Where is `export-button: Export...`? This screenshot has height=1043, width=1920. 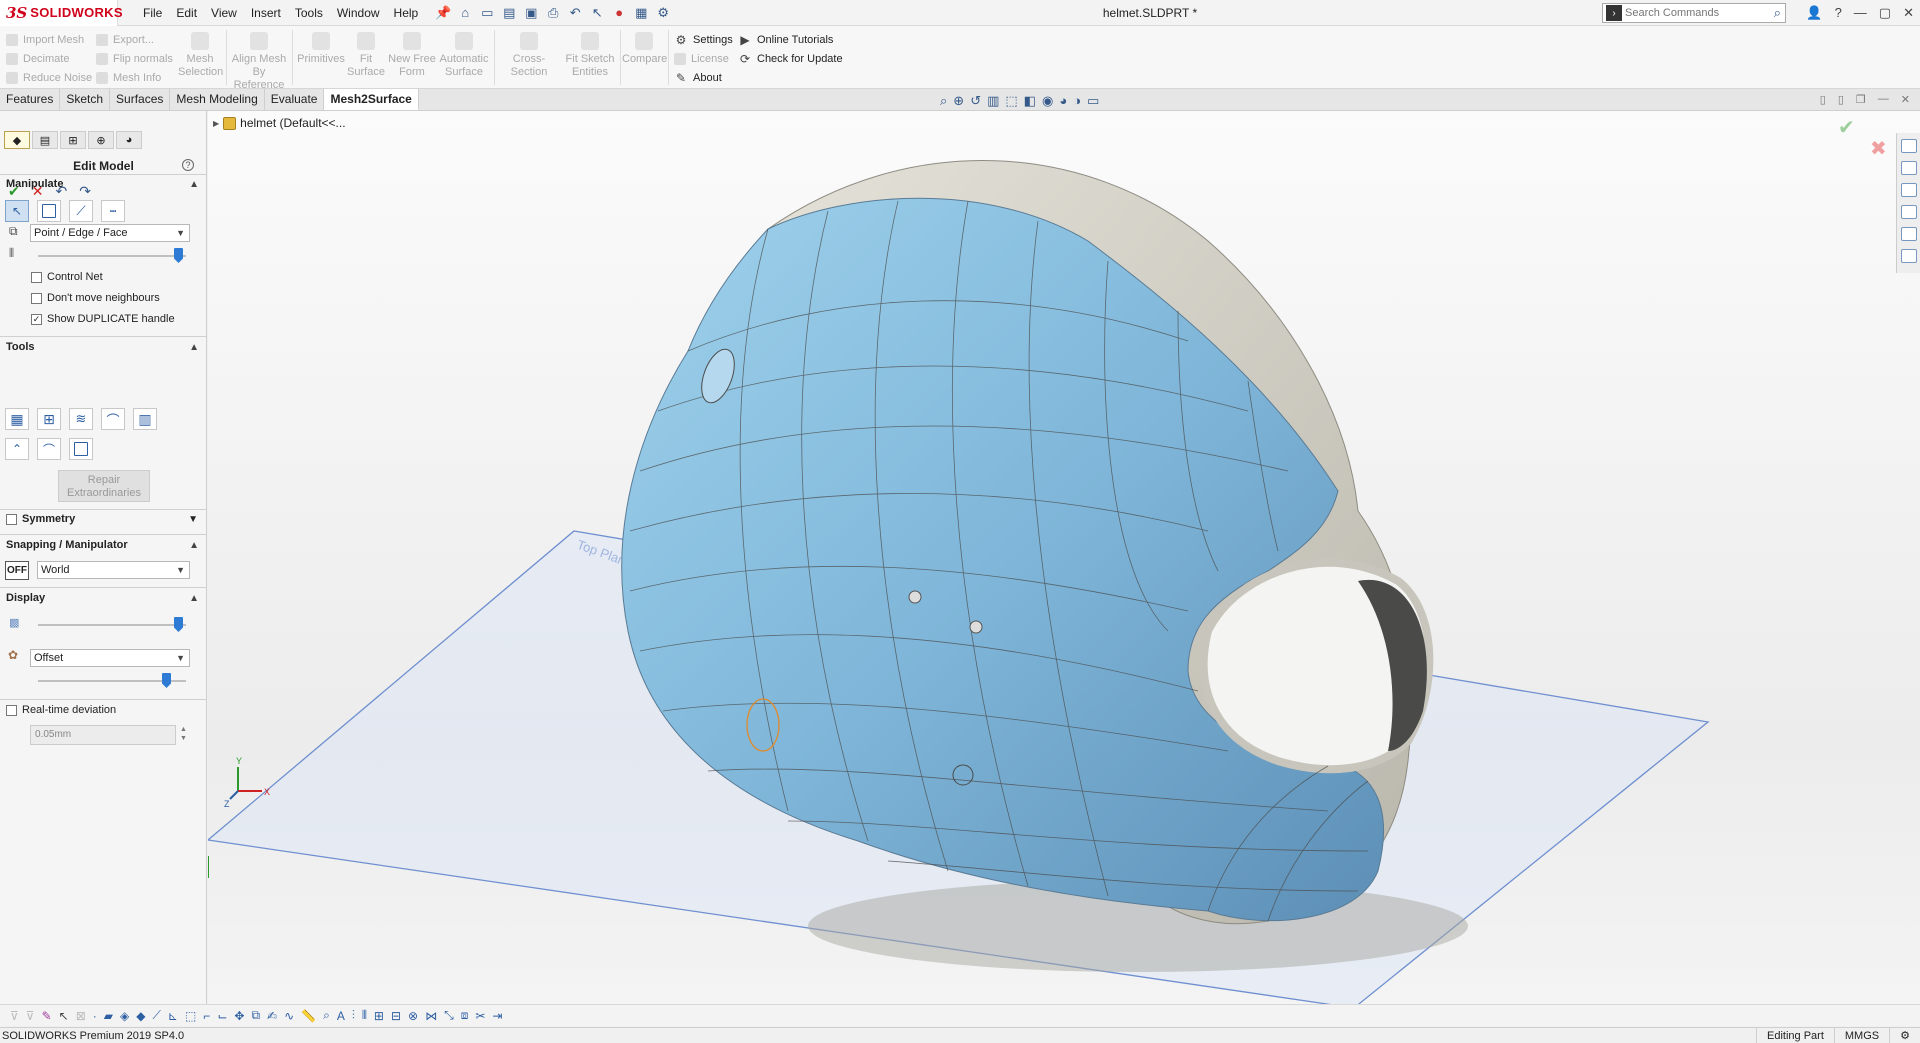
export-button: Export... is located at coordinates (134, 39).